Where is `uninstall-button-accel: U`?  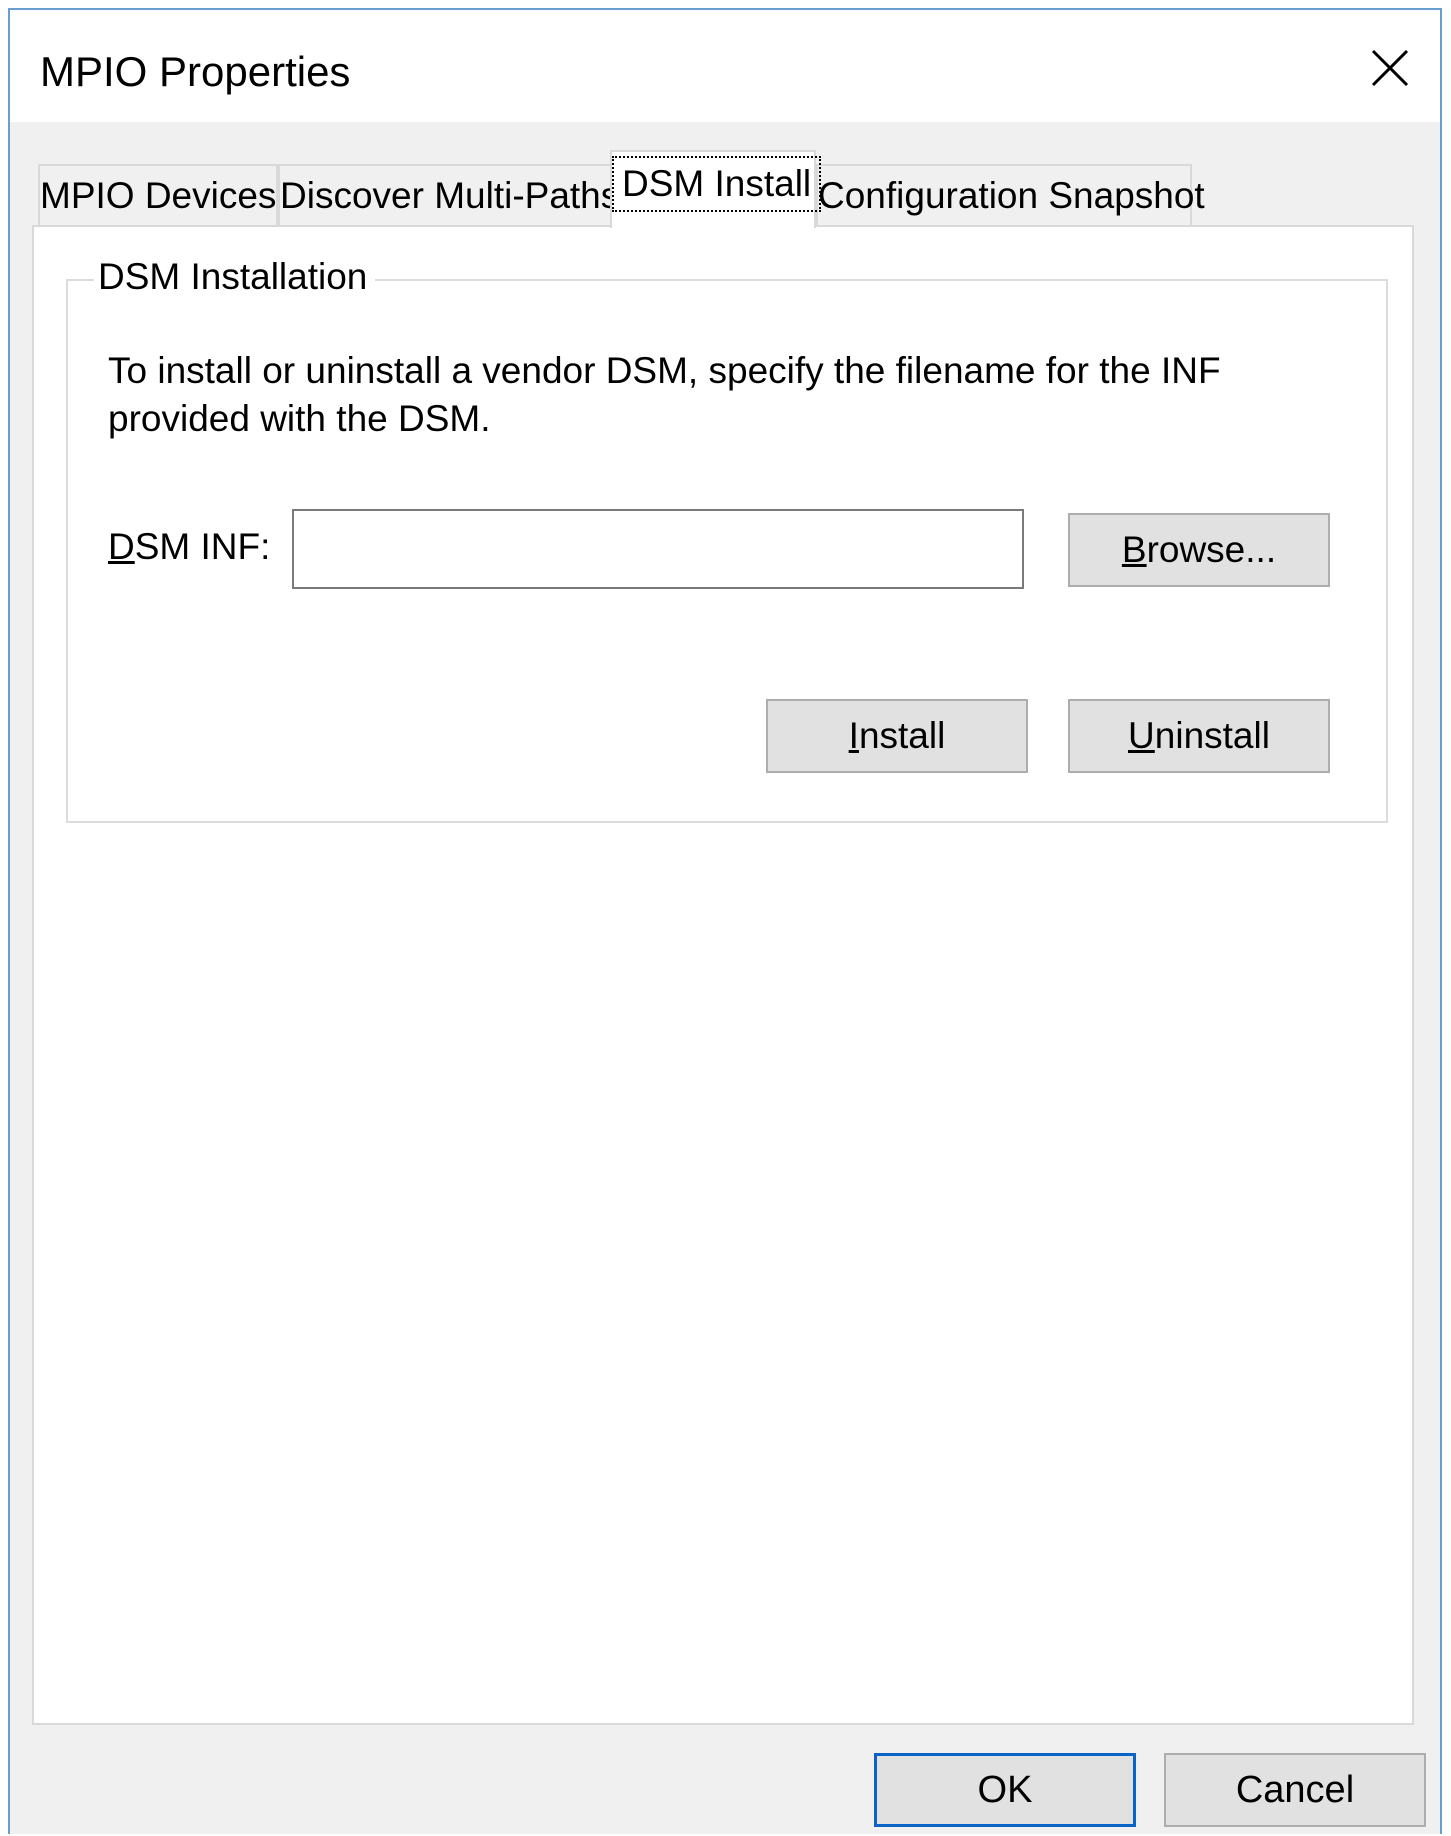 uninstall-button-accel: U is located at coordinates (1141, 735).